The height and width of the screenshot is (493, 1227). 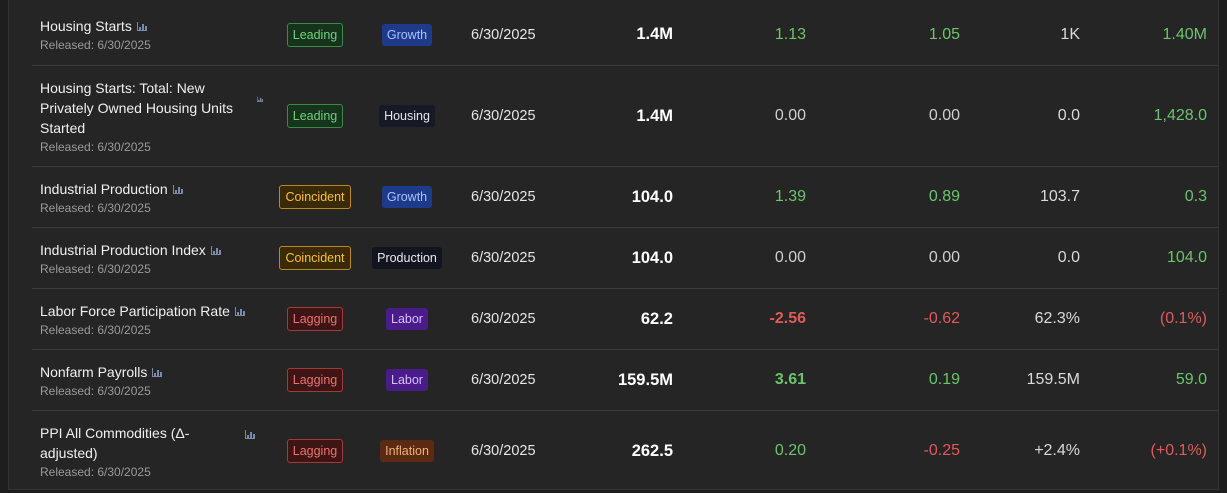 I want to click on indicator-title-line: Industrial Production Index, so click(x=130, y=250).